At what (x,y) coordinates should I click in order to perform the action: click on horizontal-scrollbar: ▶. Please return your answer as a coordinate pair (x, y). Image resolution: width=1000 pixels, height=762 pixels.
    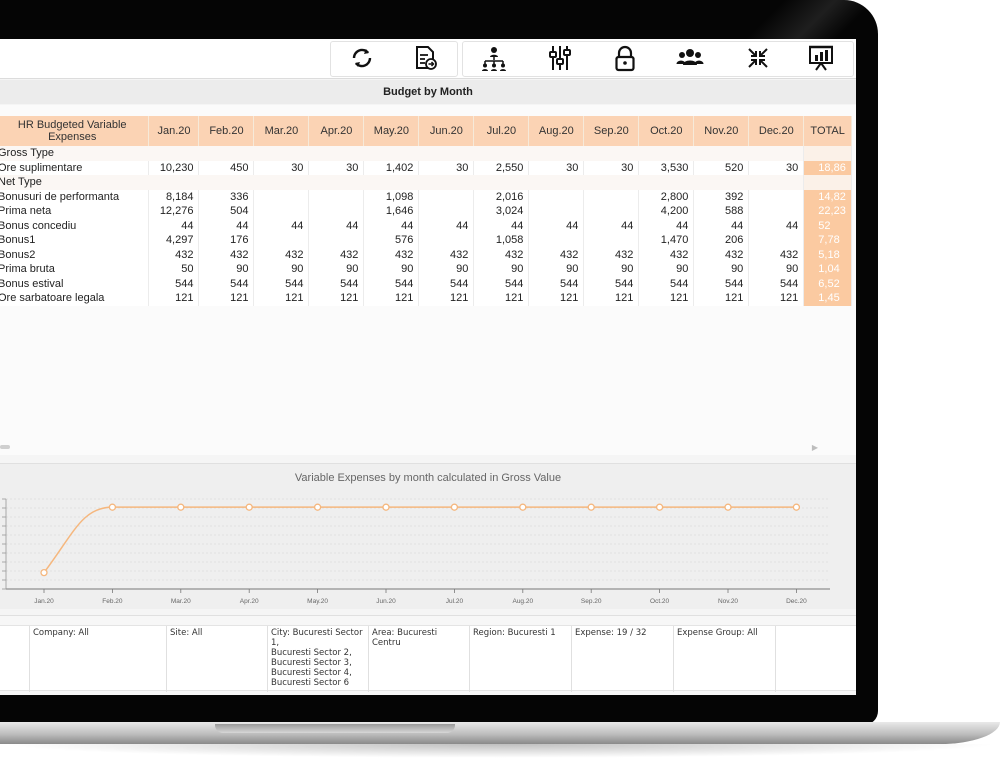
    Looking at the image, I should click on (420, 447).